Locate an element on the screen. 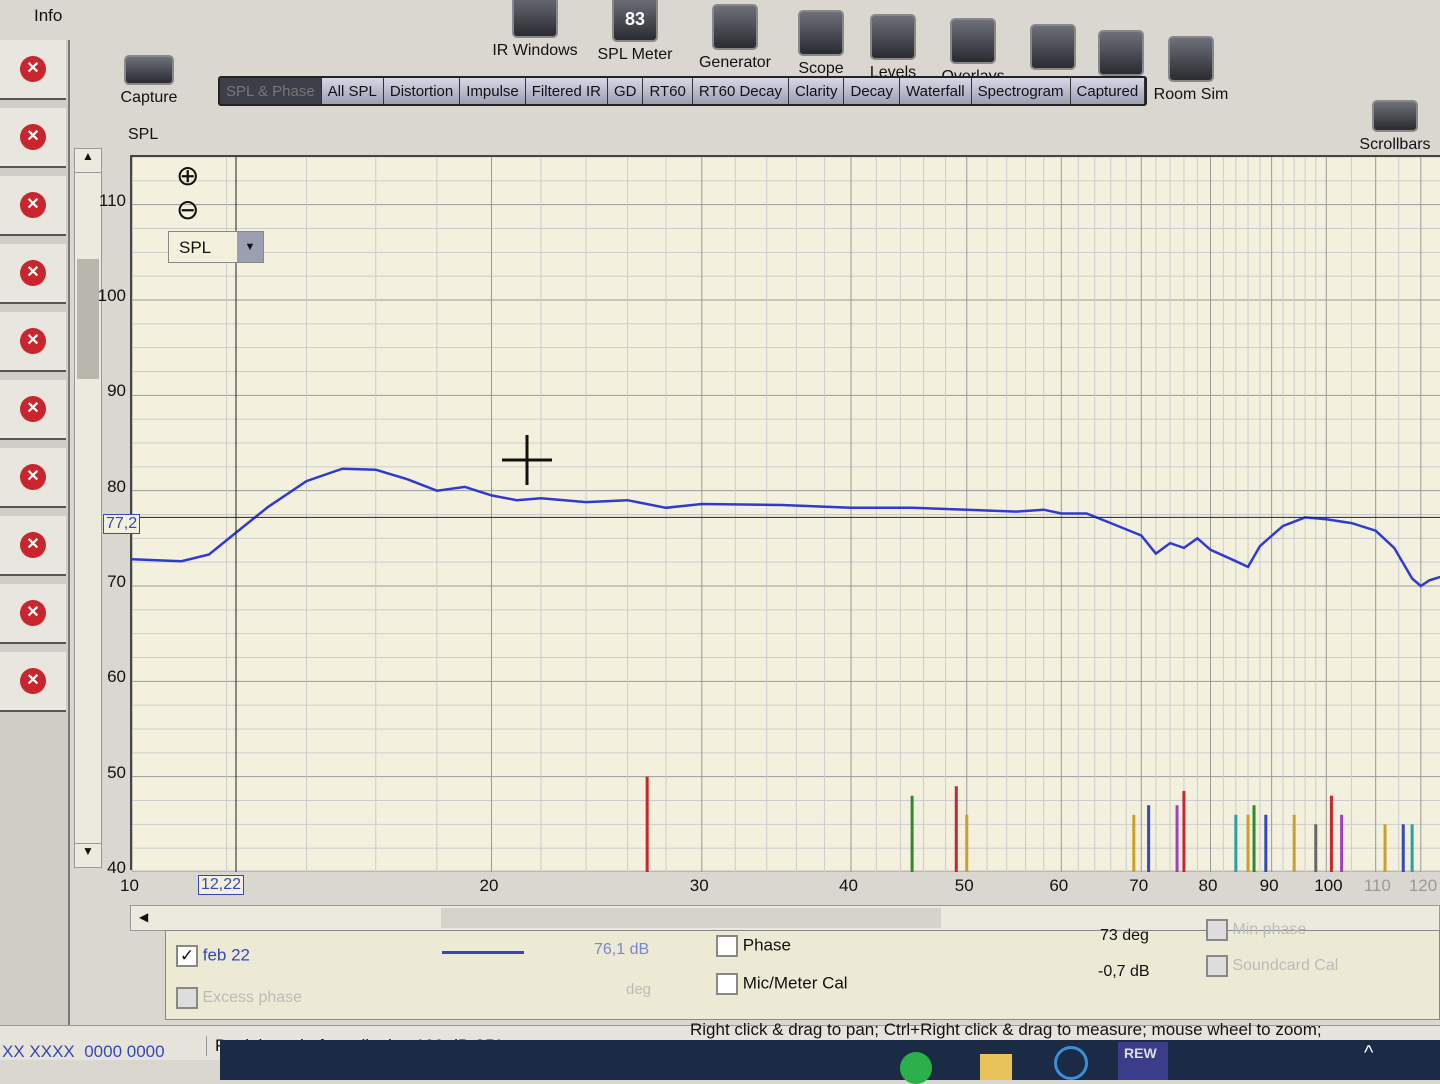 This screenshot has width=1440, height=1084. eq-icon is located at coordinates (1121, 53).